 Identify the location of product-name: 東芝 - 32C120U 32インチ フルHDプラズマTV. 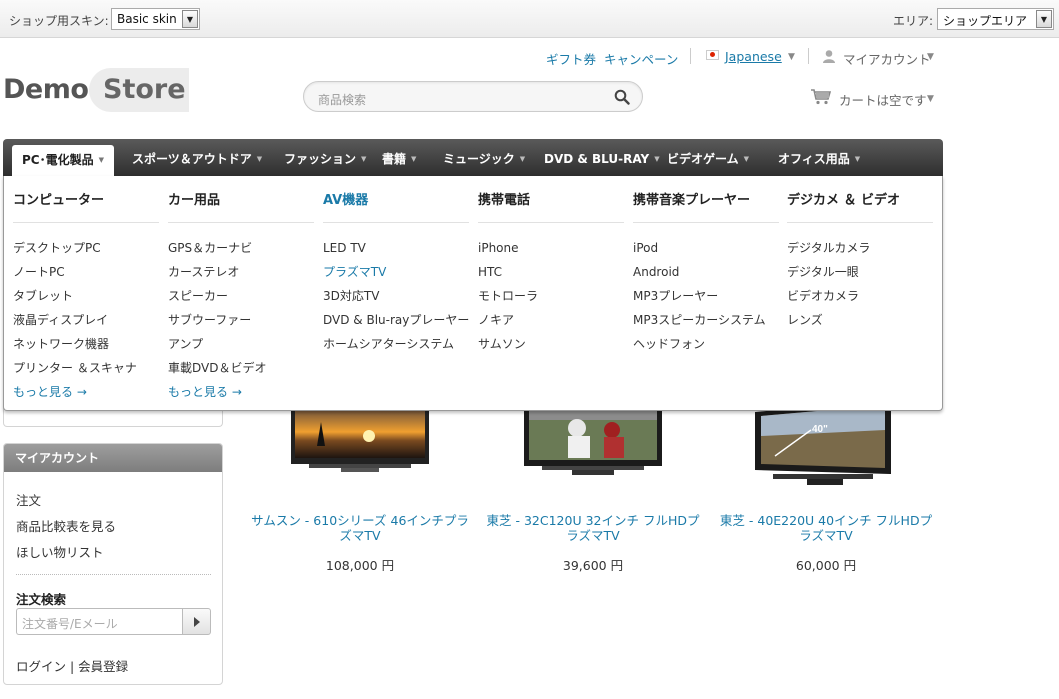
(593, 528).